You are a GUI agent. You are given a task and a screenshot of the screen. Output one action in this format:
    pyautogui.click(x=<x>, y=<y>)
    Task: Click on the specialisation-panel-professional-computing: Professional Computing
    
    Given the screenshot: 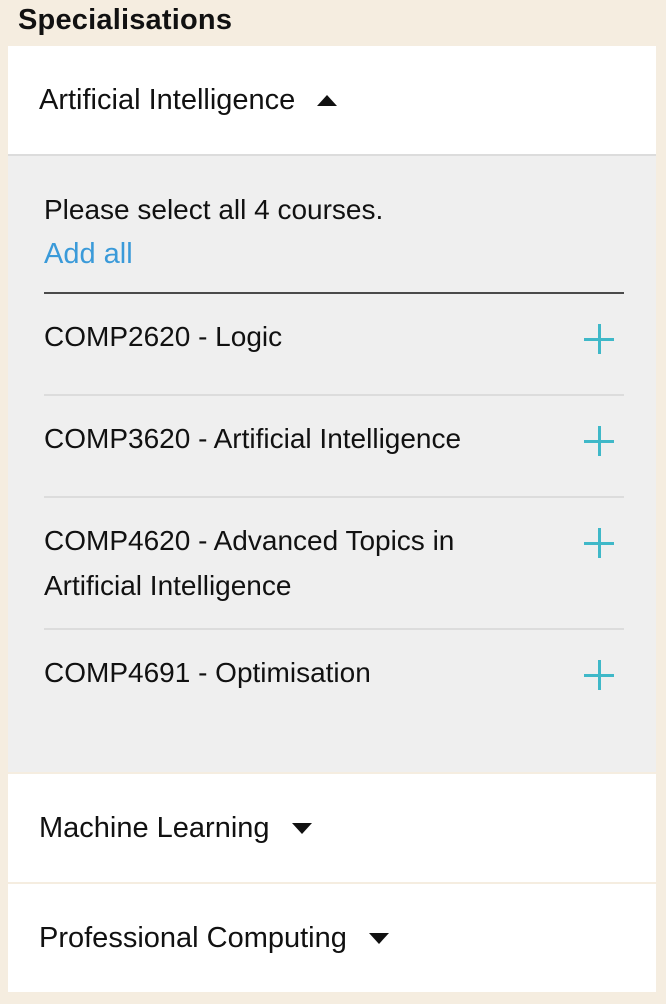 What is the action you would take?
    pyautogui.click(x=332, y=938)
    